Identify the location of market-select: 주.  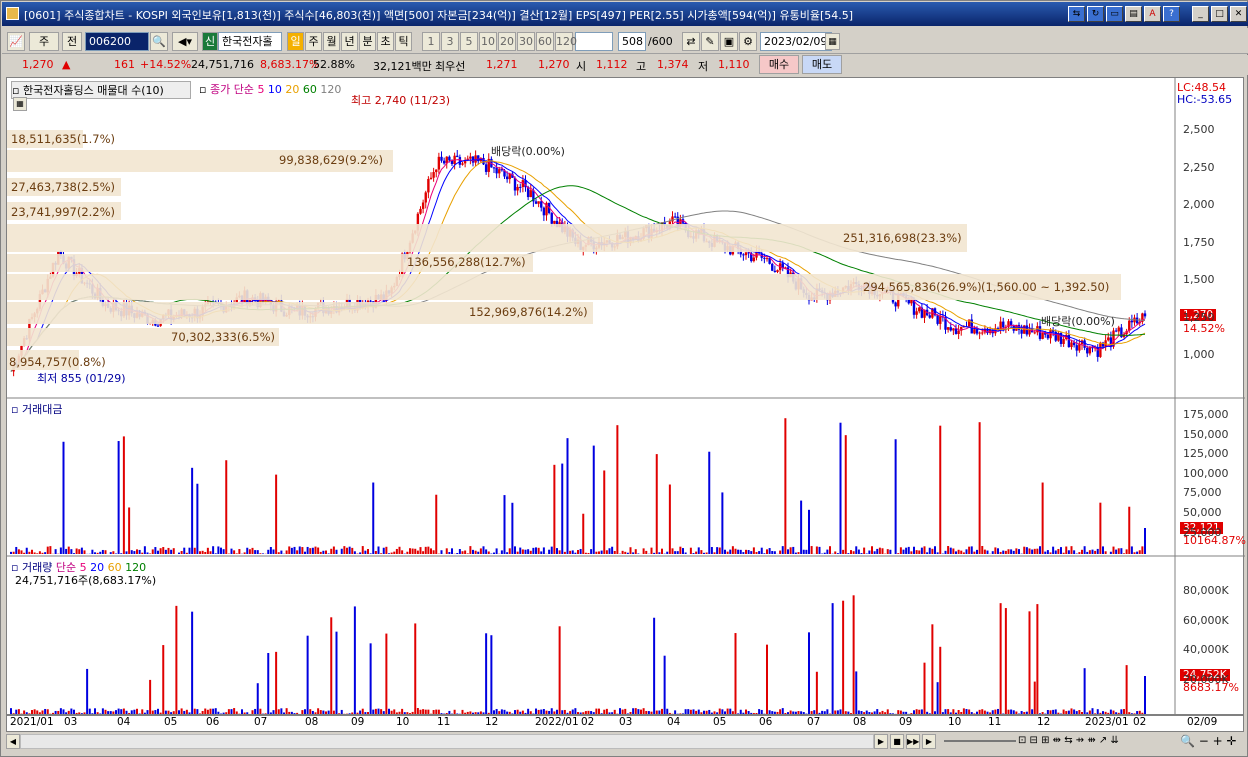
(44, 41).